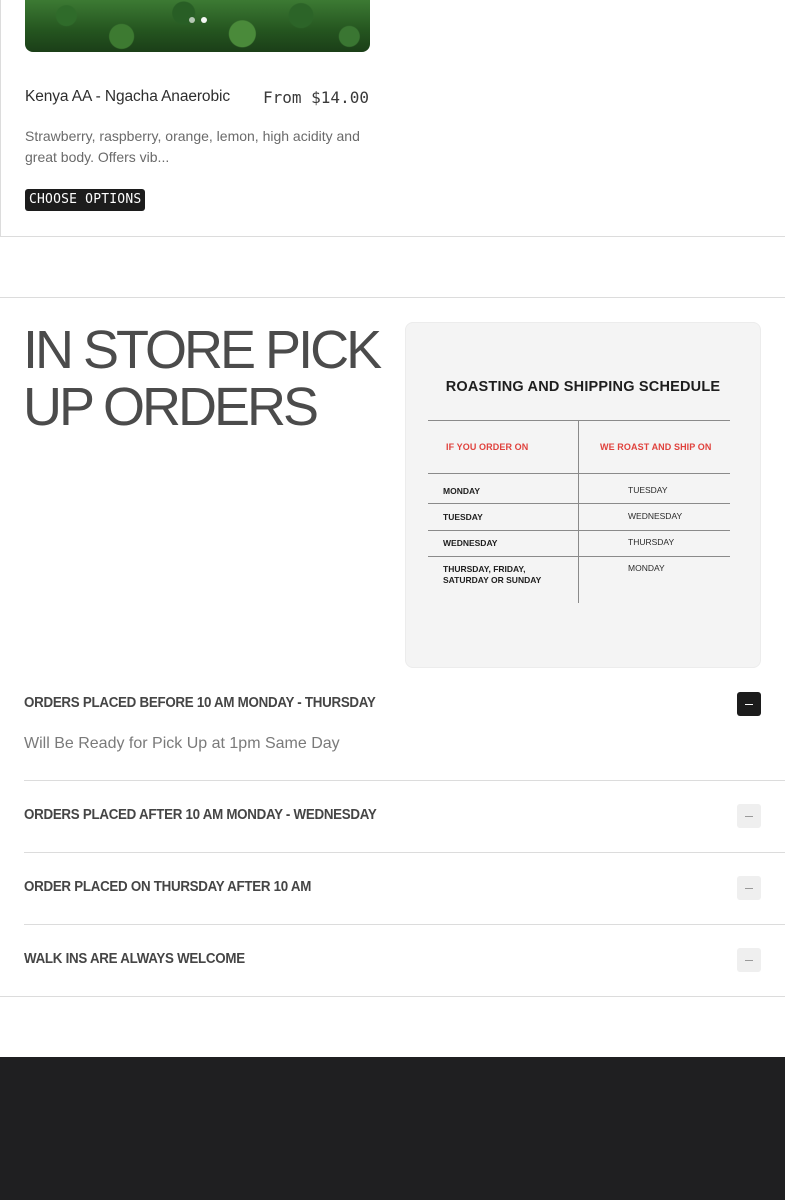 The width and height of the screenshot is (785, 1200). I want to click on schedule-rule-row2, so click(579, 530).